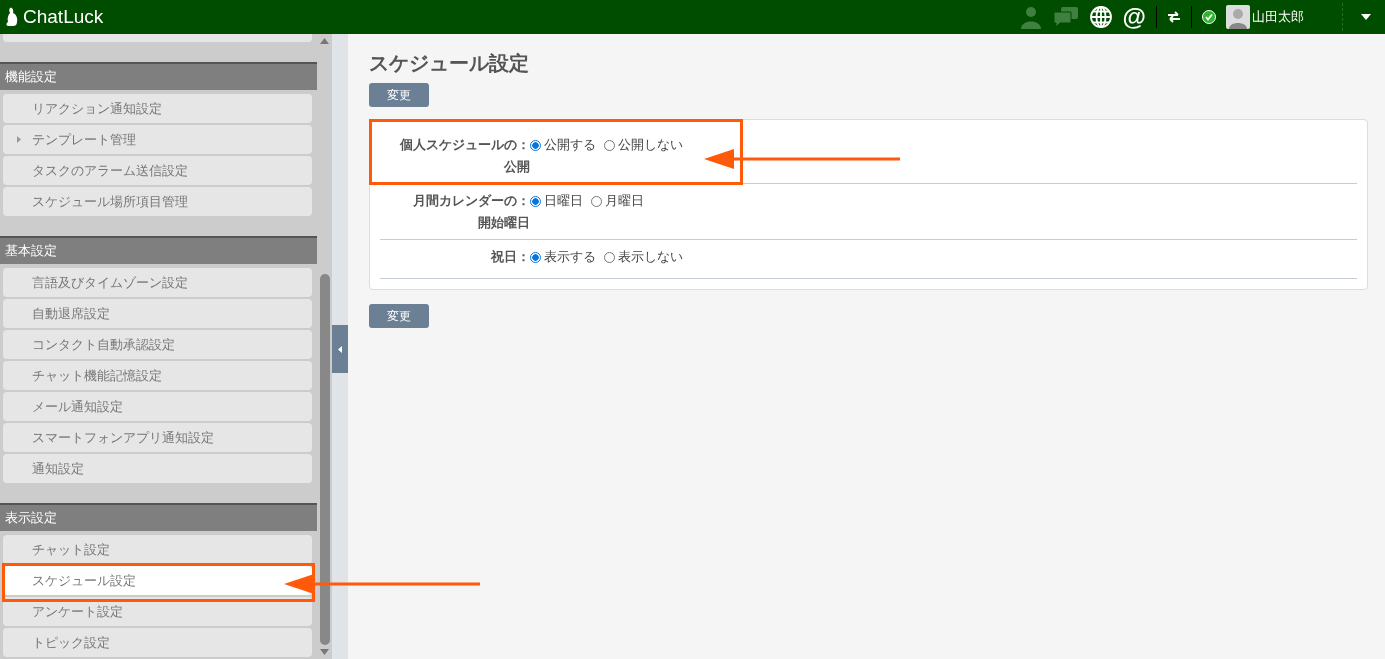  What do you see at coordinates (509, 257) in the screenshot?
I see `setting-label: 祝日：` at bounding box center [509, 257].